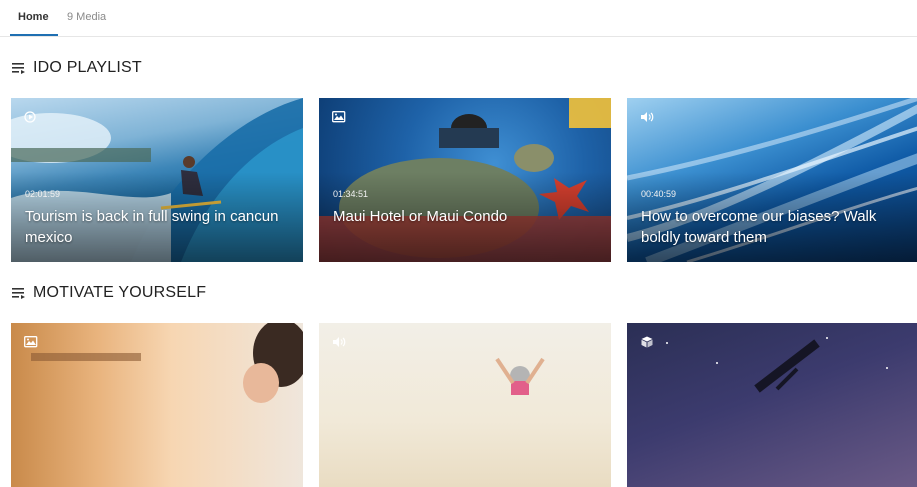 Image resolution: width=917 pixels, height=487 pixels. I want to click on tab-home: Home, so click(33, 17).